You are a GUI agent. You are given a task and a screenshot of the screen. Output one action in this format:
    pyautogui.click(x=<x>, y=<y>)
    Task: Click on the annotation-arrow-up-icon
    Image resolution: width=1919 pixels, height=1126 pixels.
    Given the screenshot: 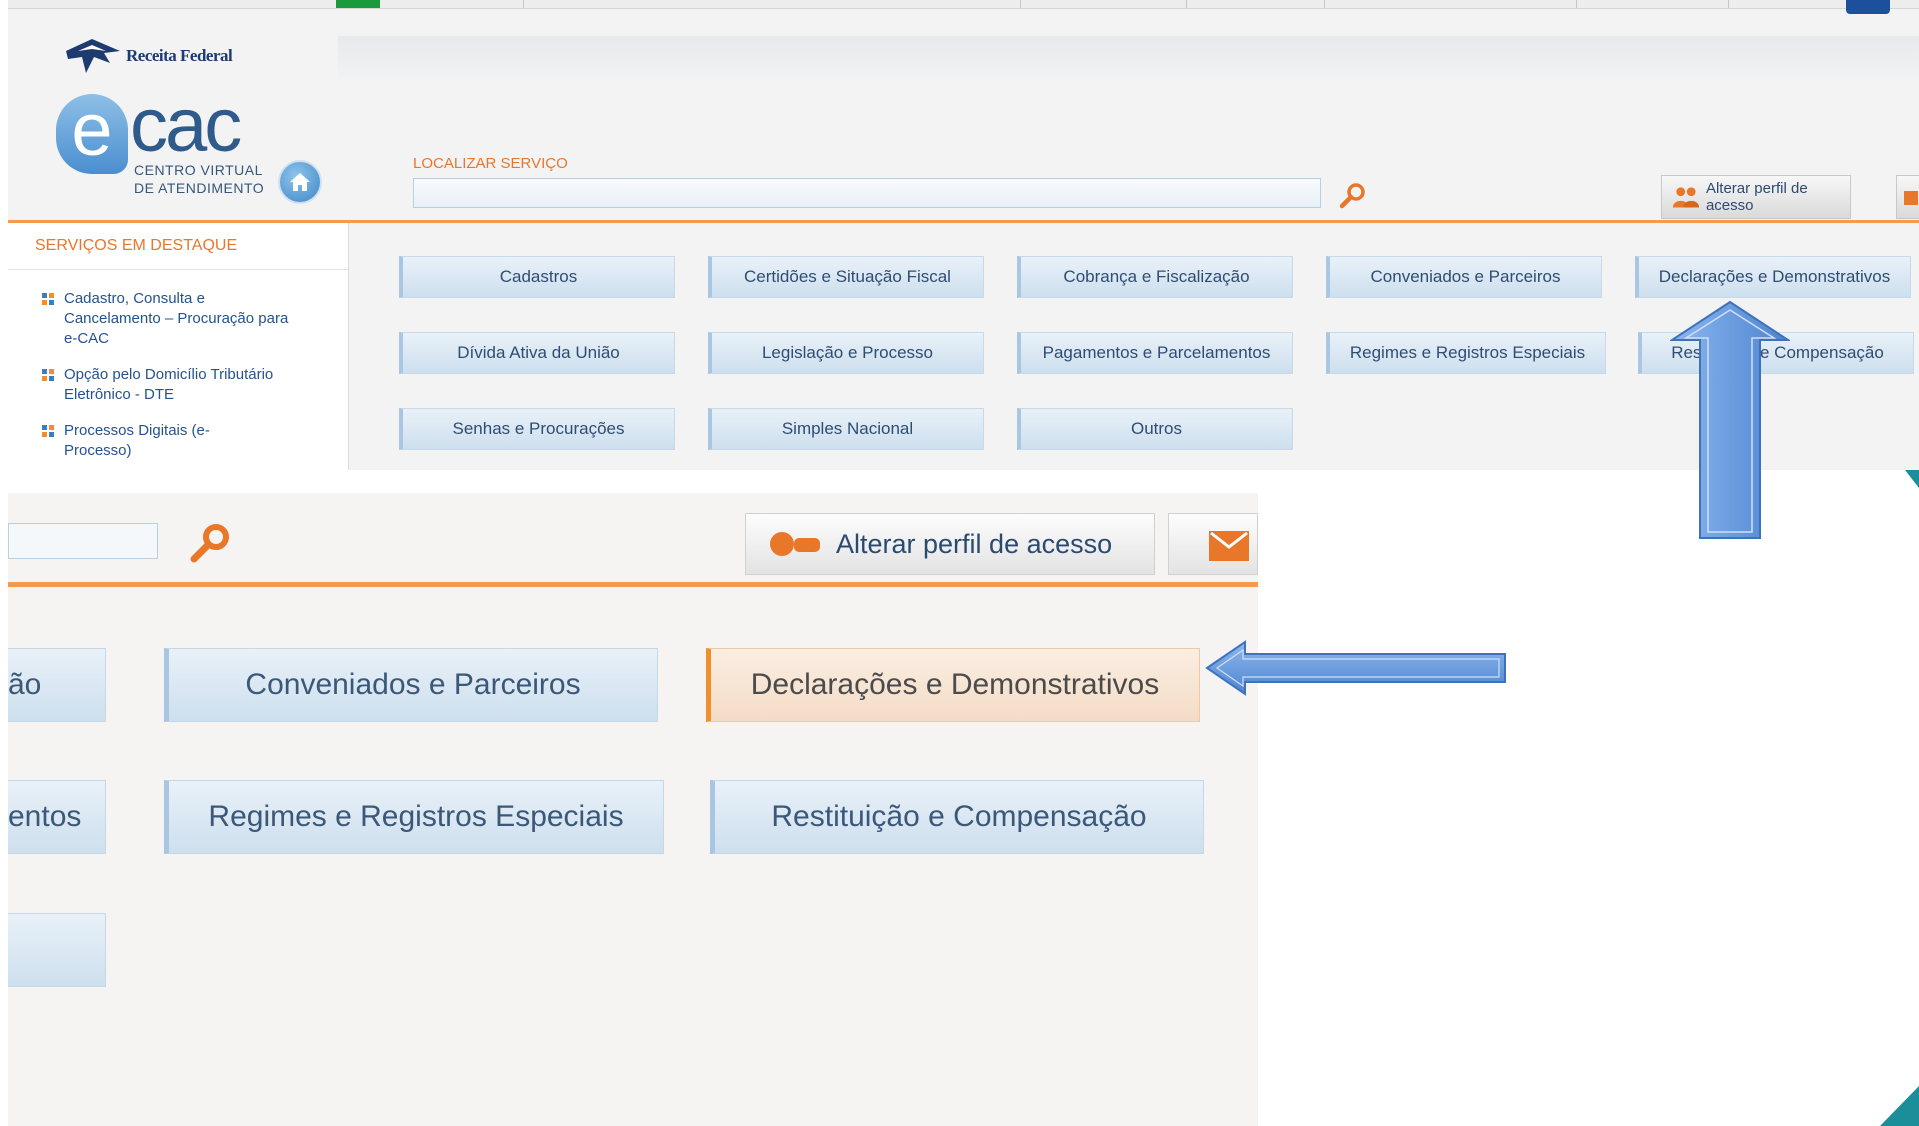 What is the action you would take?
    pyautogui.click(x=1730, y=419)
    